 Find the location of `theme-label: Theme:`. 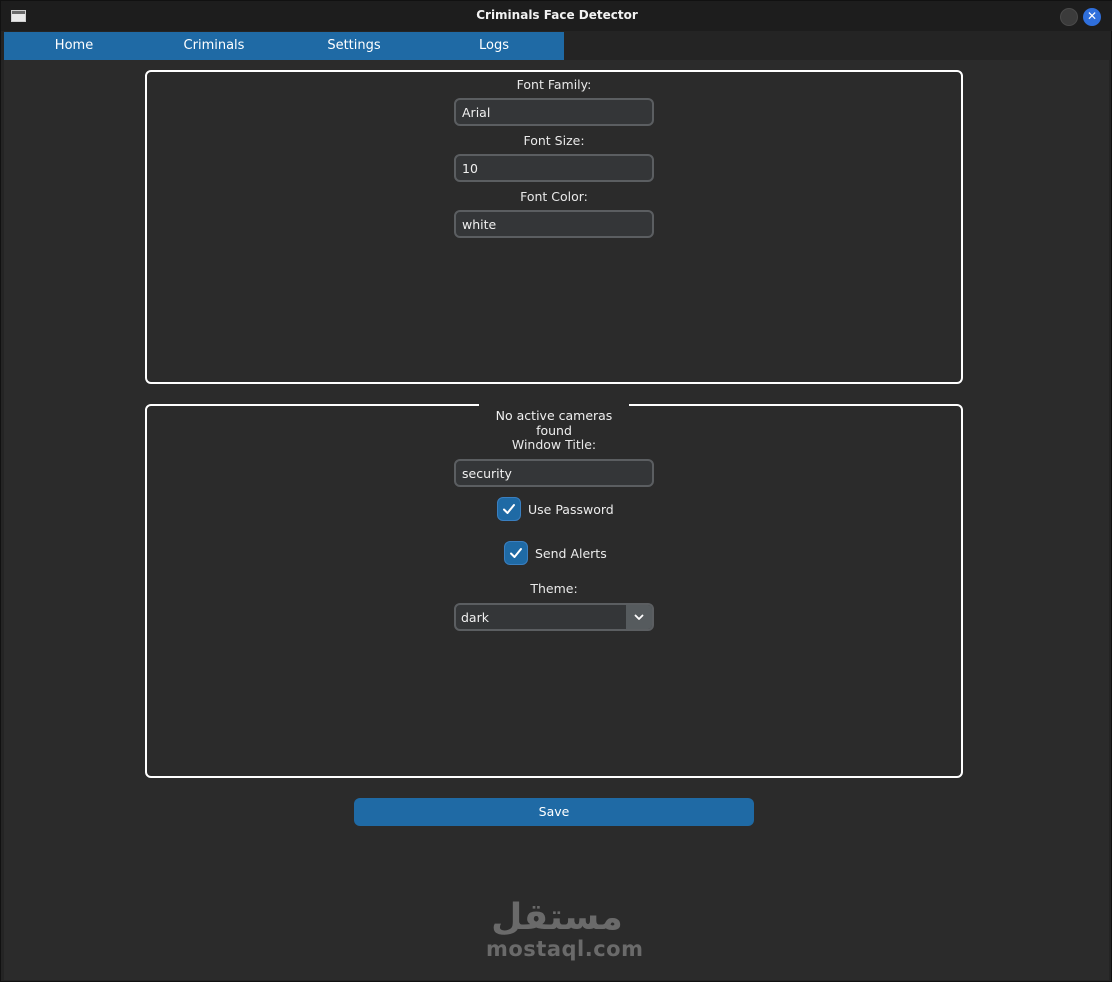

theme-label: Theme: is located at coordinates (554, 588).